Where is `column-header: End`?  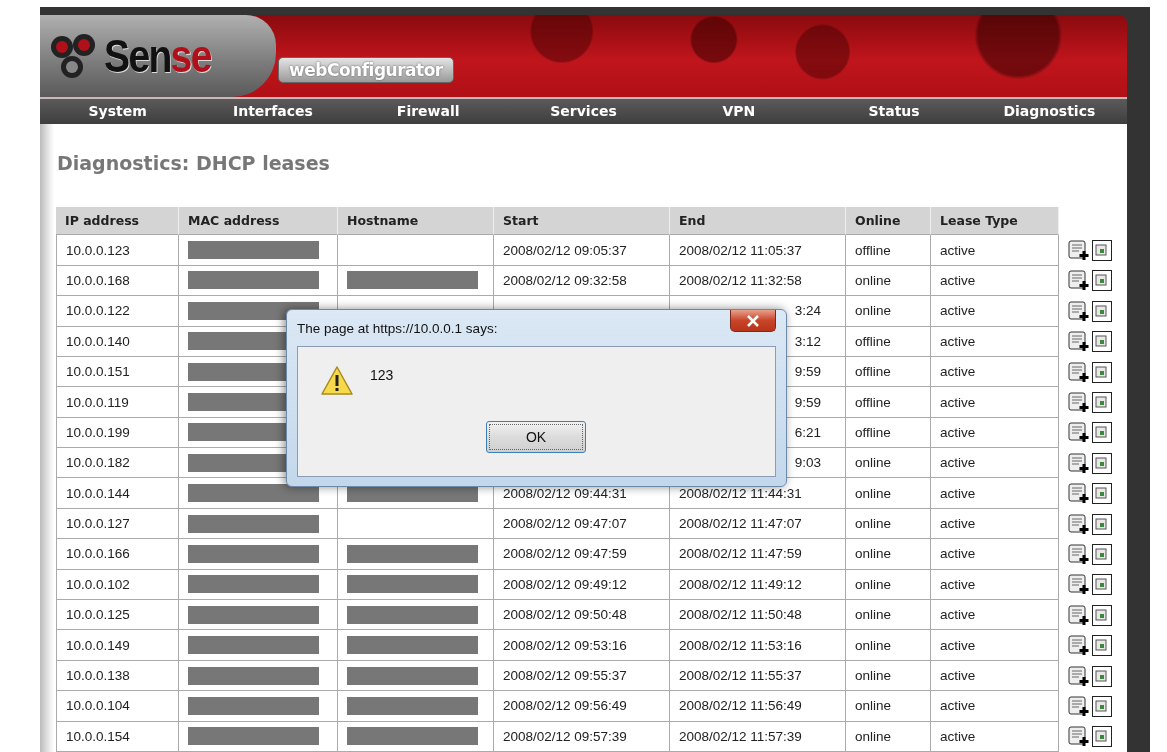
column-header: End is located at coordinates (758, 220).